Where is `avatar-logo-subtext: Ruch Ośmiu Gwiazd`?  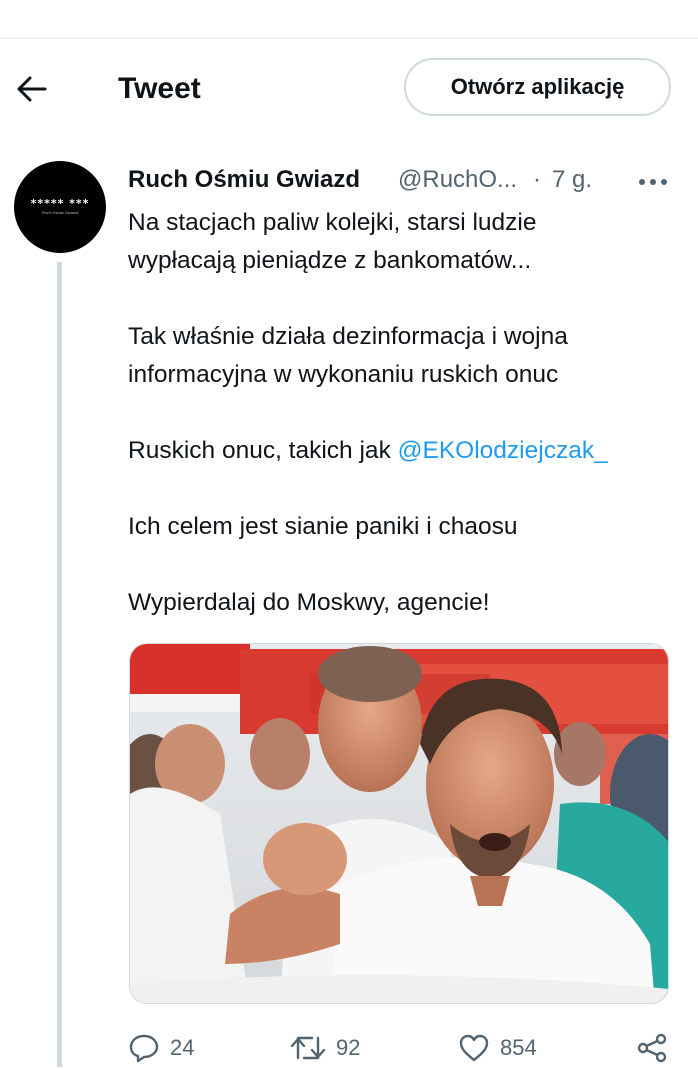
avatar-logo-subtext: Ruch Ośmiu Gwiazd is located at coordinates (60, 212).